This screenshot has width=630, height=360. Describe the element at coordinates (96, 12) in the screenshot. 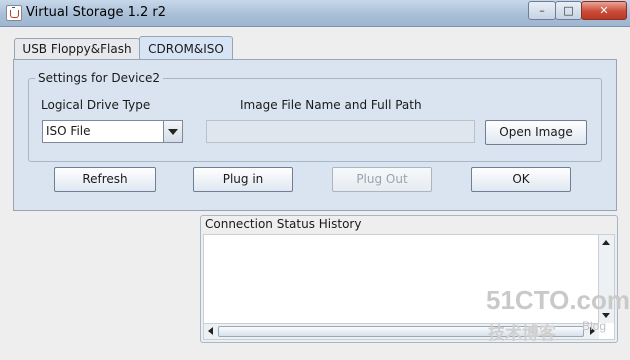

I see `window-title: Virtual Storage 1.2 r2` at that location.